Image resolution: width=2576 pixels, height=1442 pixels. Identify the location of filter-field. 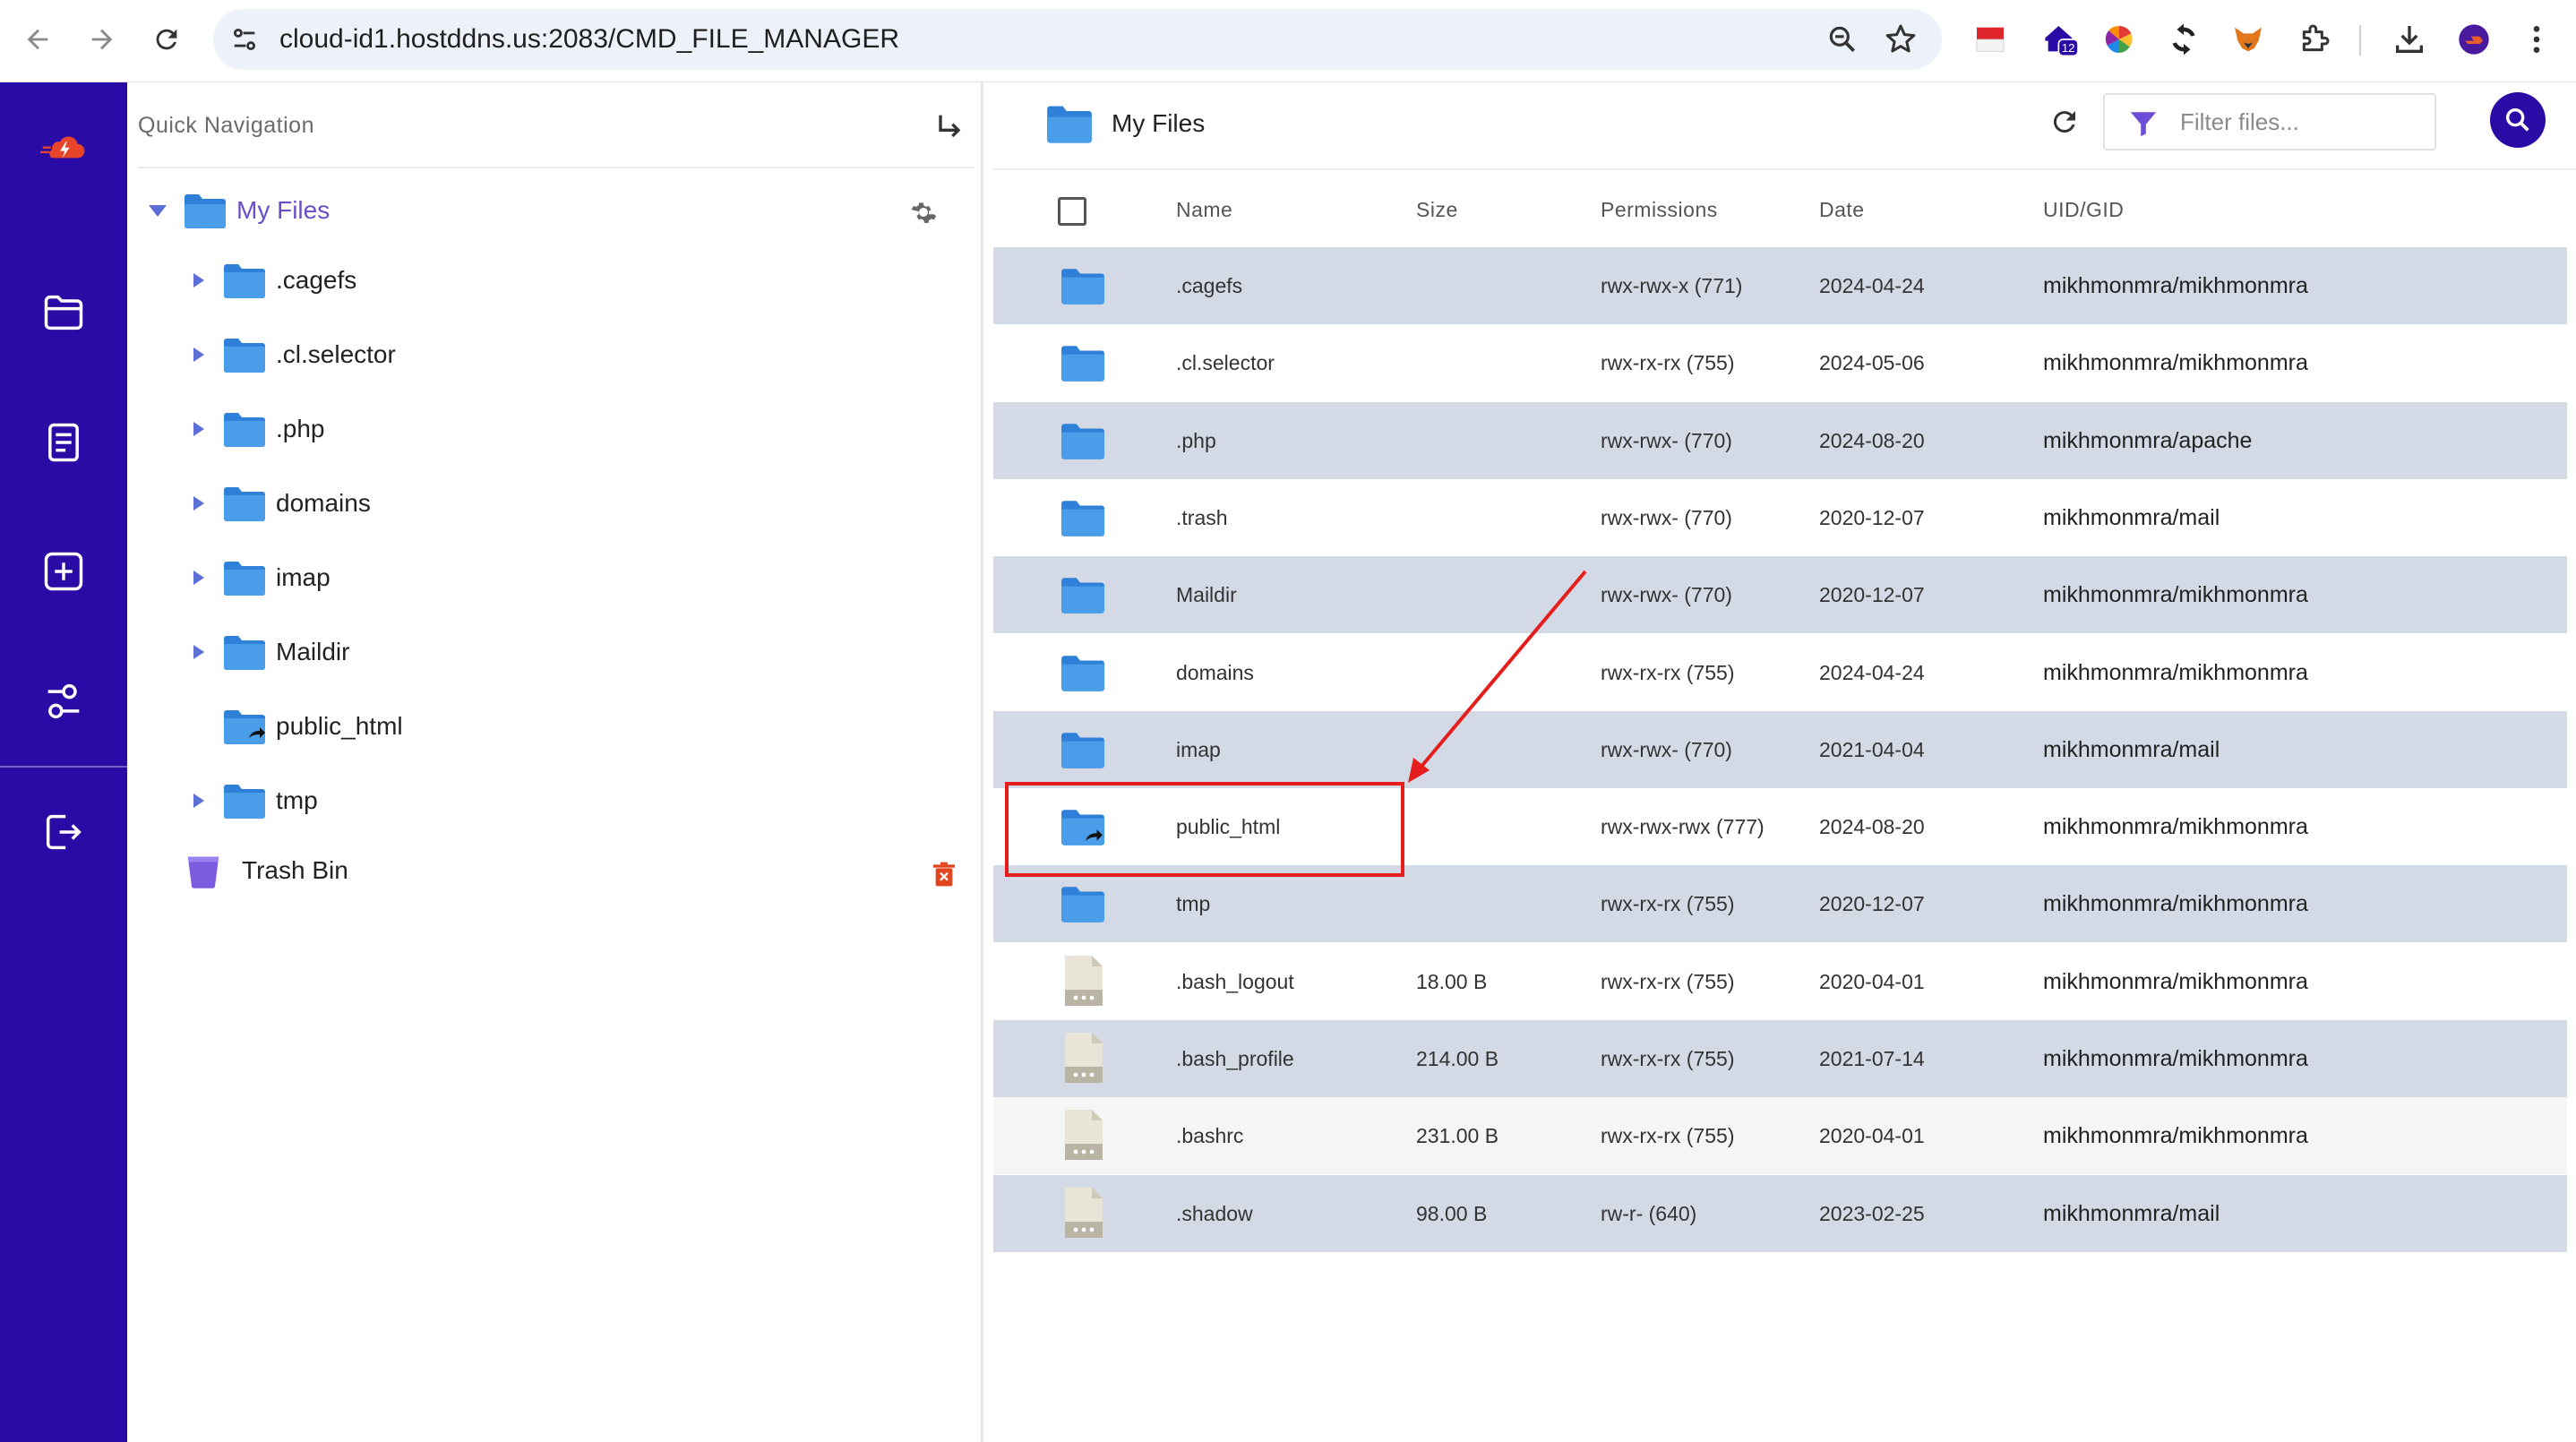
(2269, 121).